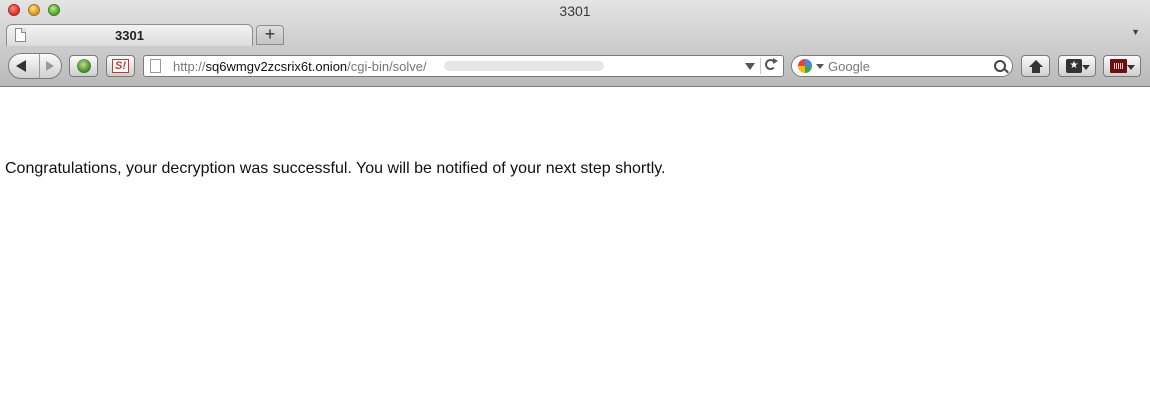  I want to click on url-path: /cgi-bin/solve/, so click(387, 66).